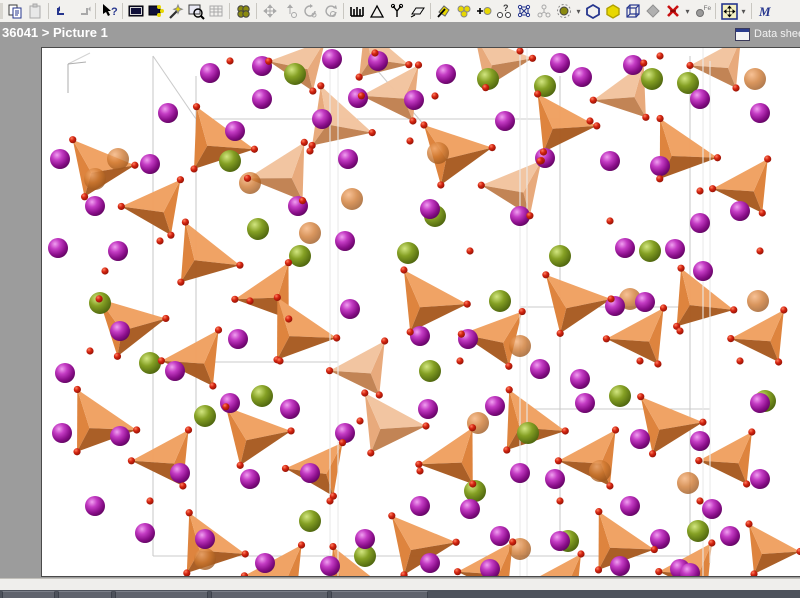 The image size is (800, 598). Describe the element at coordinates (176, 11) in the screenshot. I see `auto-build-icon` at that location.